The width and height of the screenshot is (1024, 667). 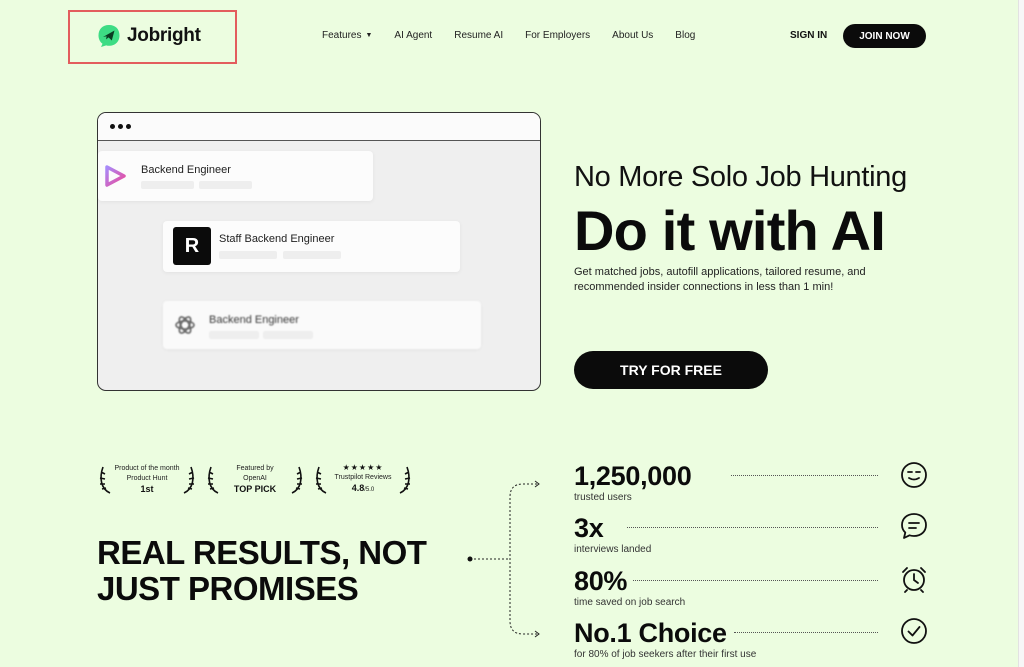 I want to click on window-bar, so click(x=319, y=127).